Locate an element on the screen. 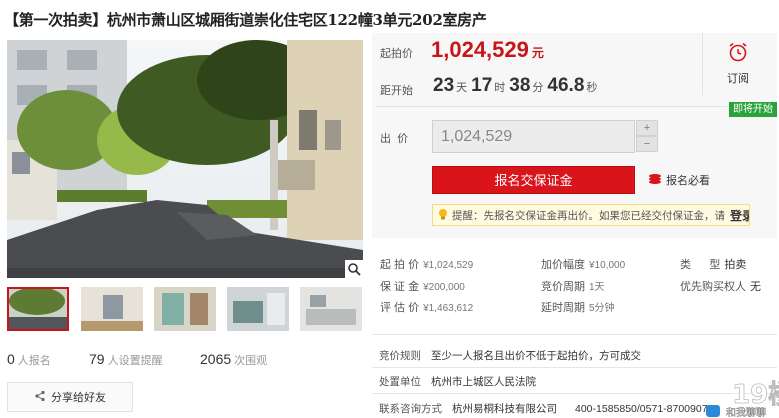 The image size is (779, 418). stat-signups: 0 人报名 is located at coordinates (29, 359).